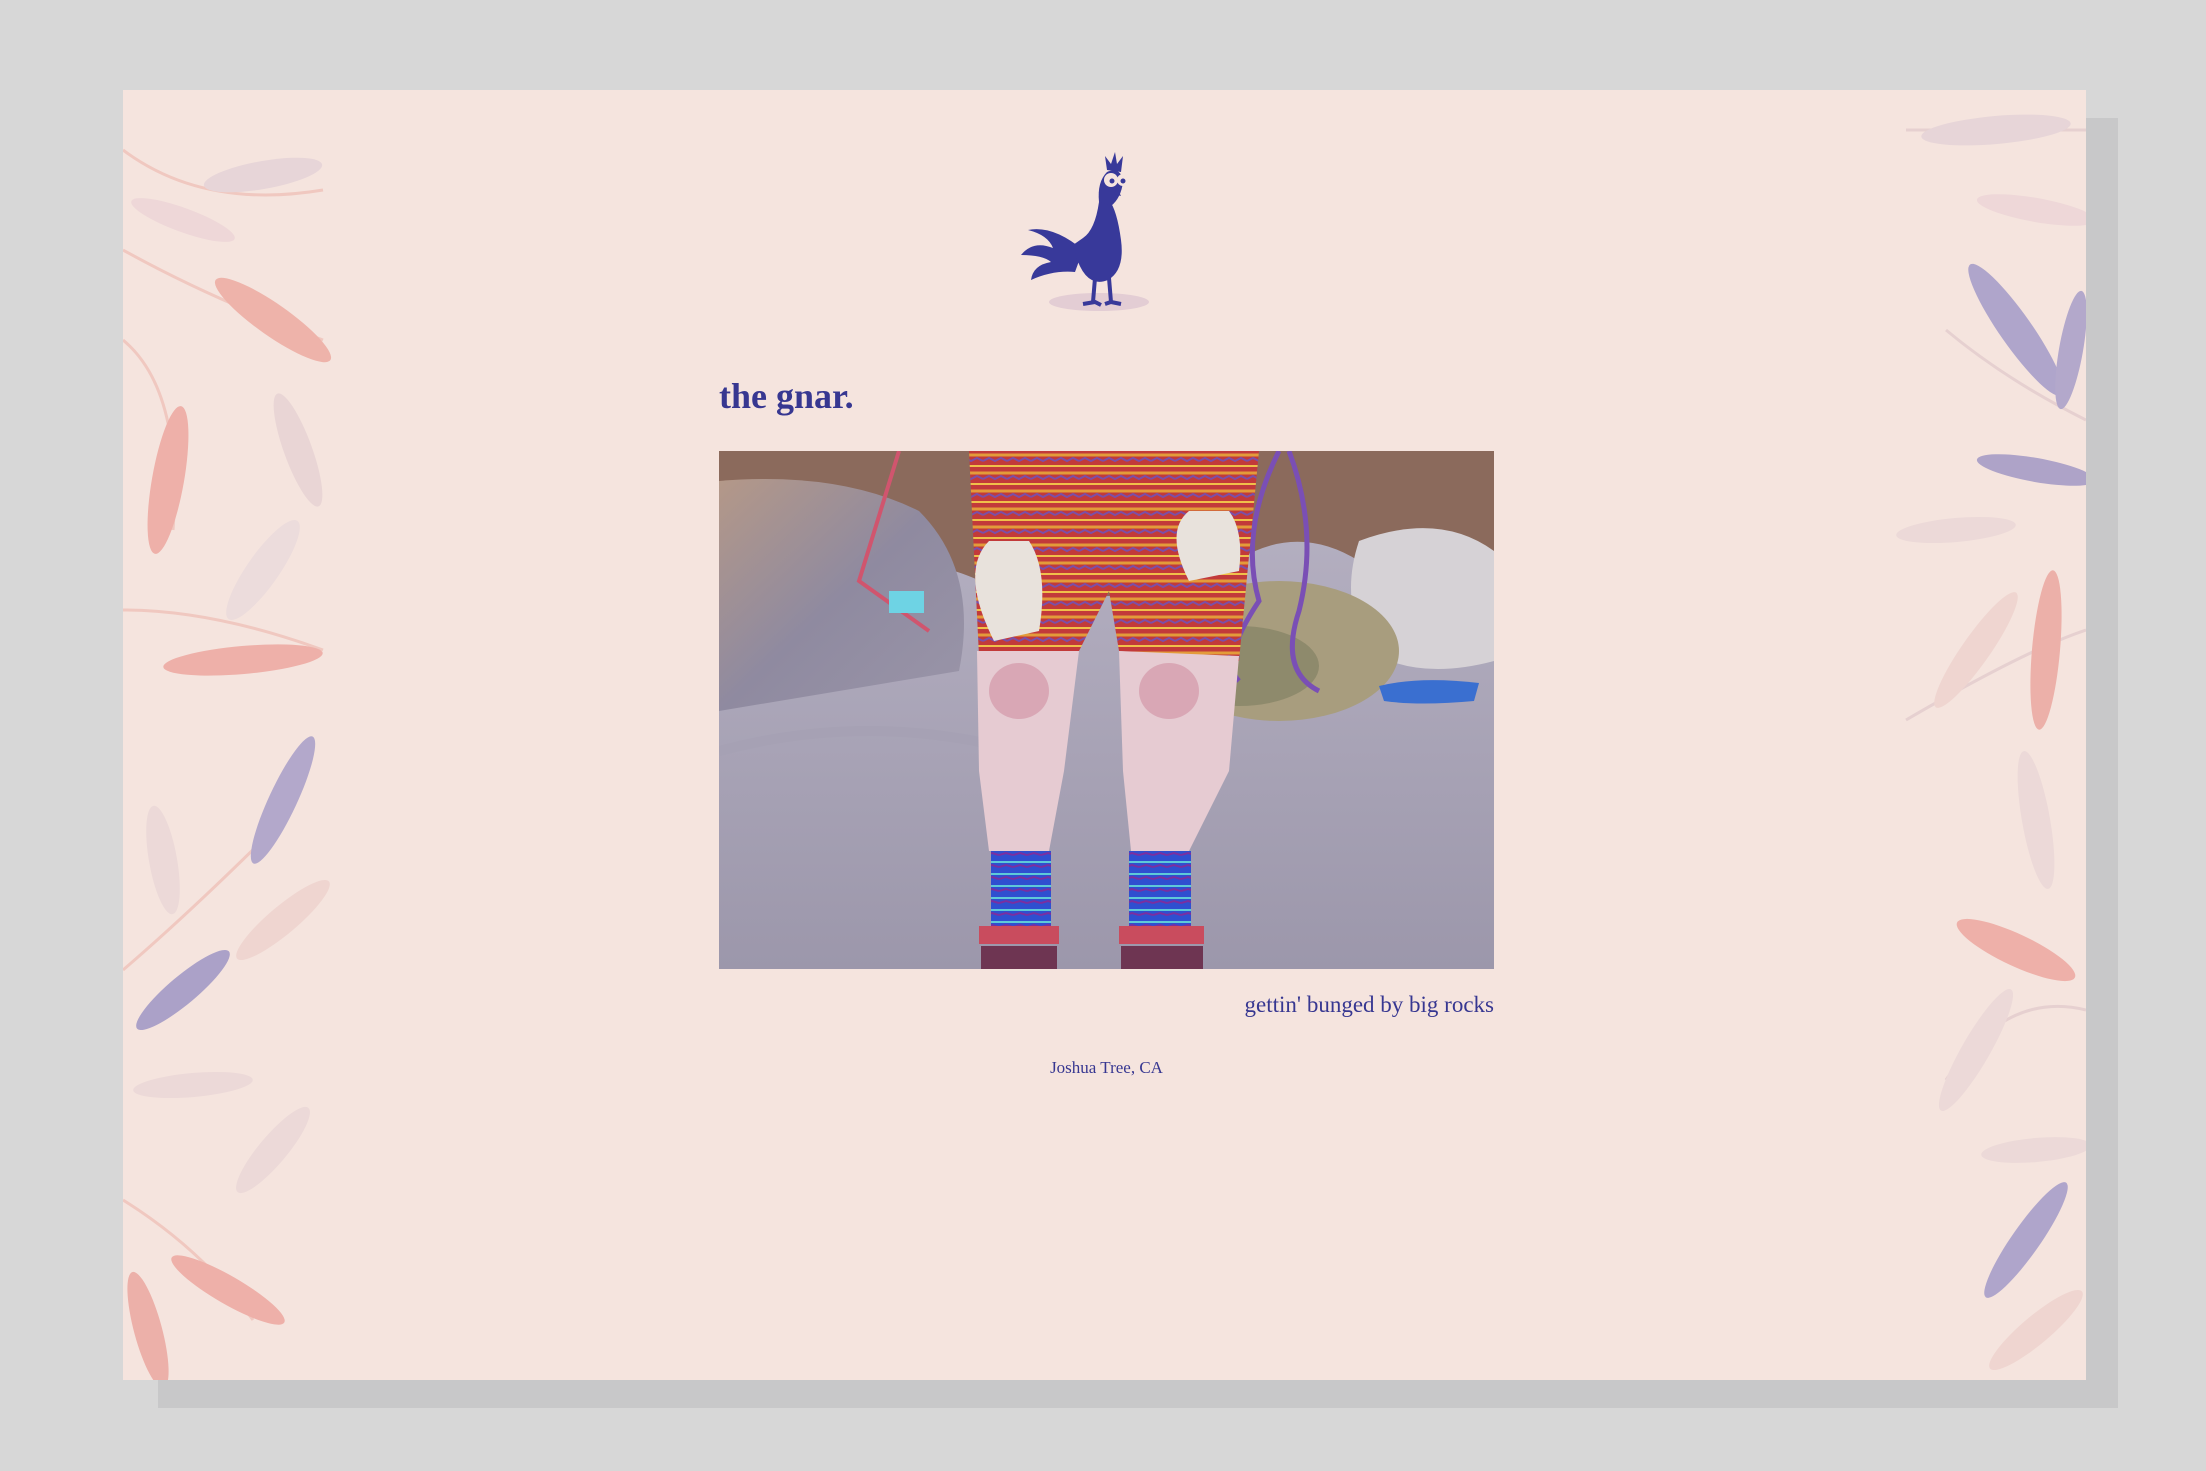 Image resolution: width=2206 pixels, height=1471 pixels. What do you see at coordinates (1106, 710) in the screenshot?
I see `climber-legs-photo` at bounding box center [1106, 710].